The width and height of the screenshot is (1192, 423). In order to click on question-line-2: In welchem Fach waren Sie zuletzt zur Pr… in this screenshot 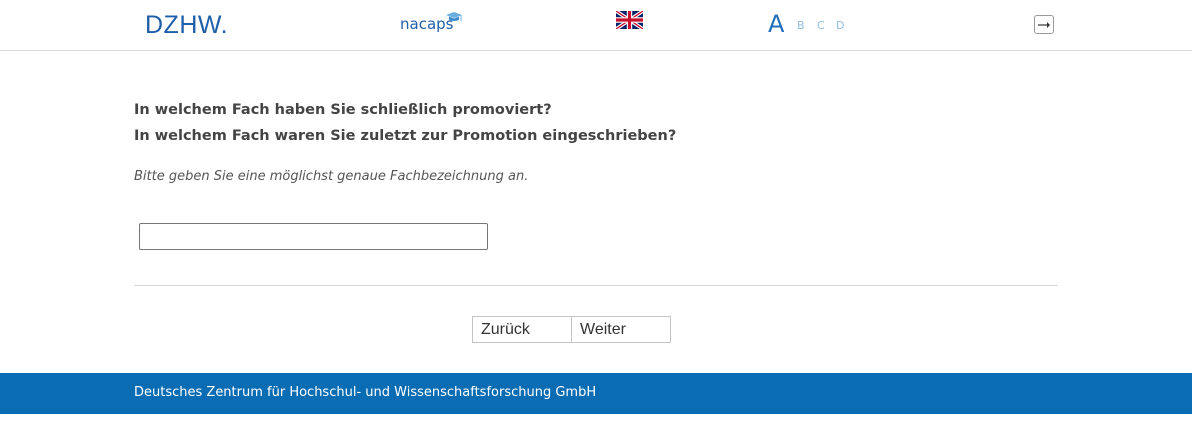, I will do `click(405, 136)`.